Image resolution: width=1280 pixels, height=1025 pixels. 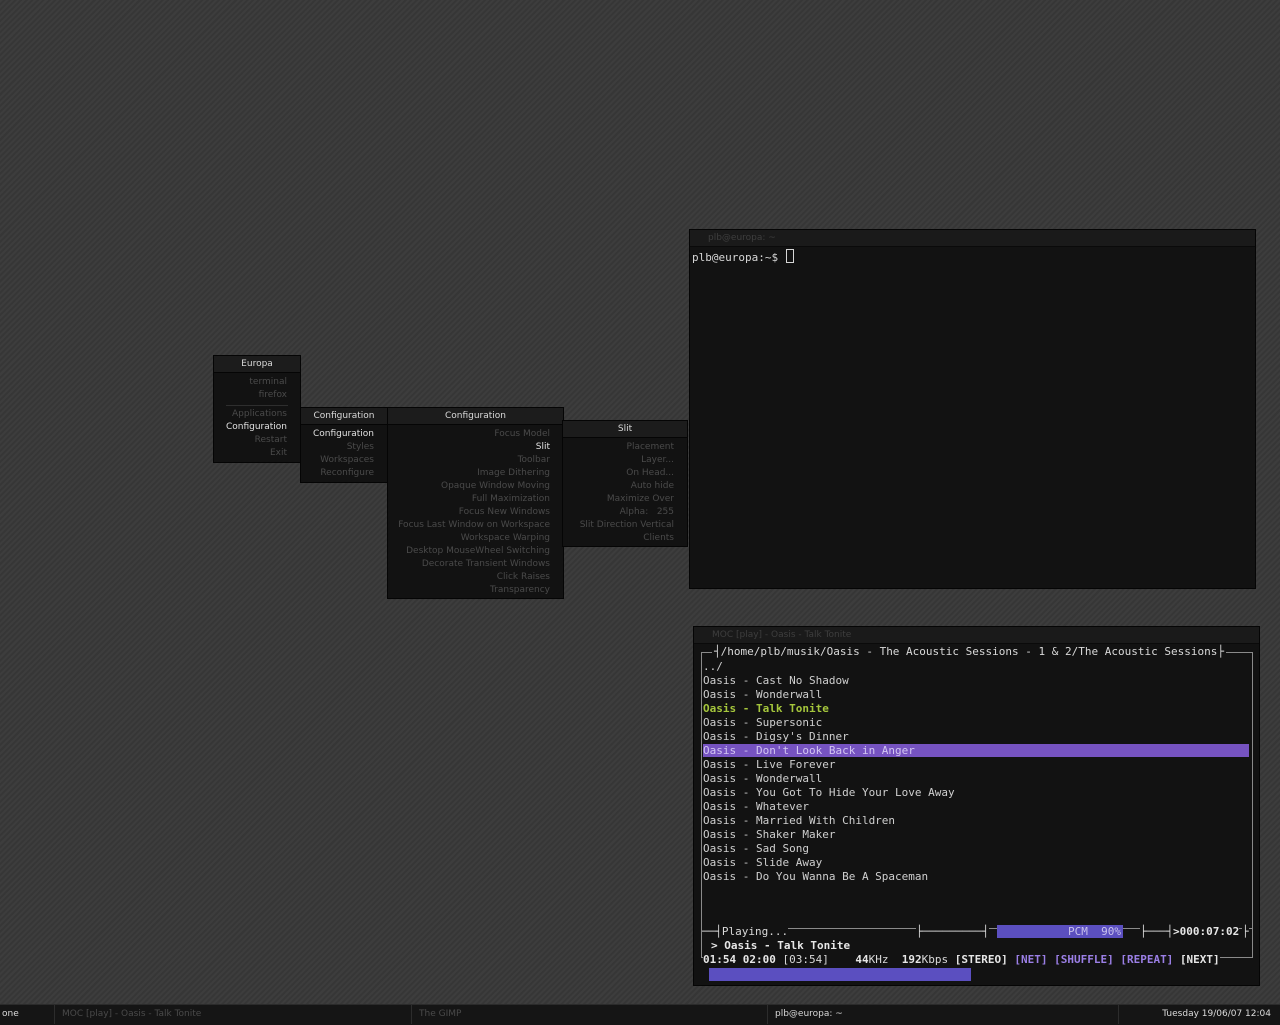 I want to click on menu-item-focus-last-window: Focus Last Window on Workspace, so click(x=475, y=525).